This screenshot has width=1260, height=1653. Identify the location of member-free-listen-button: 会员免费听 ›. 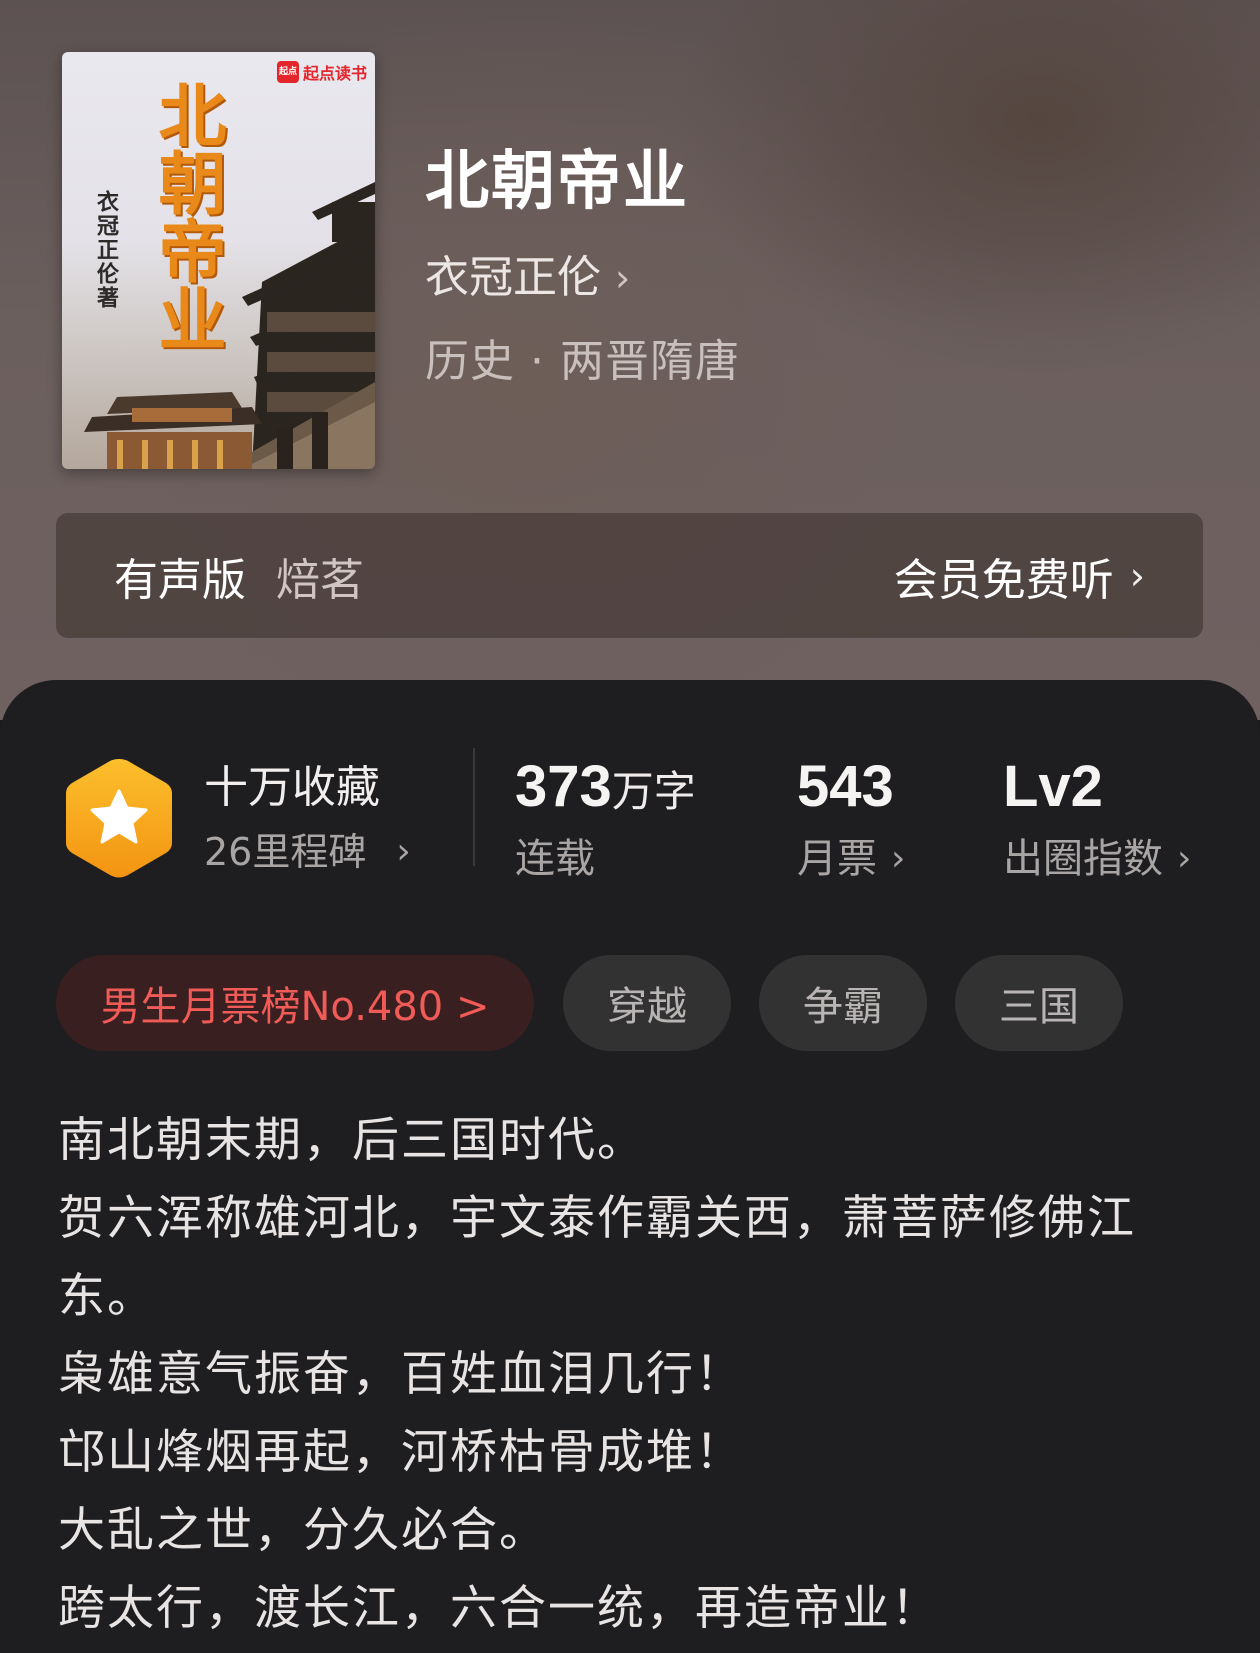
(1019, 576).